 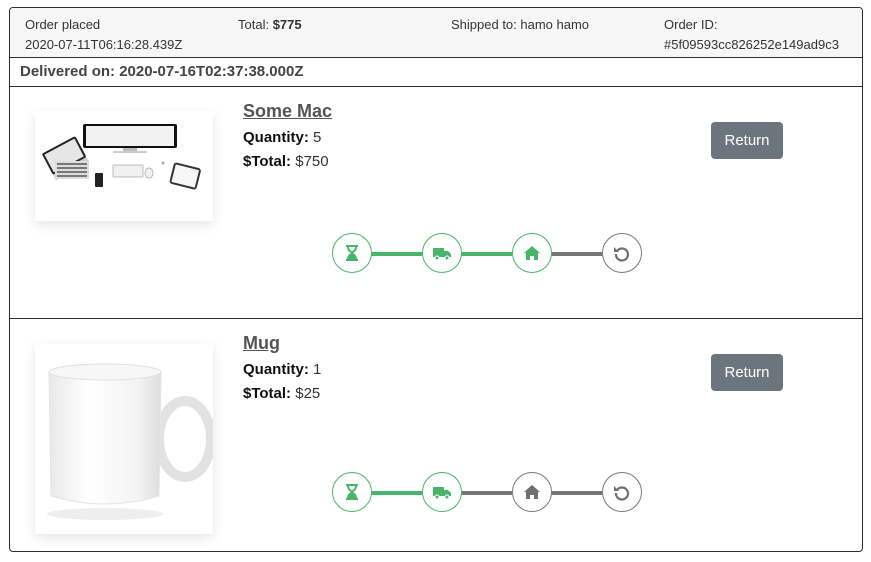 I want to click on order-id: Order ID: #5f09593cc826252e149ad9c3, so click(x=751, y=35).